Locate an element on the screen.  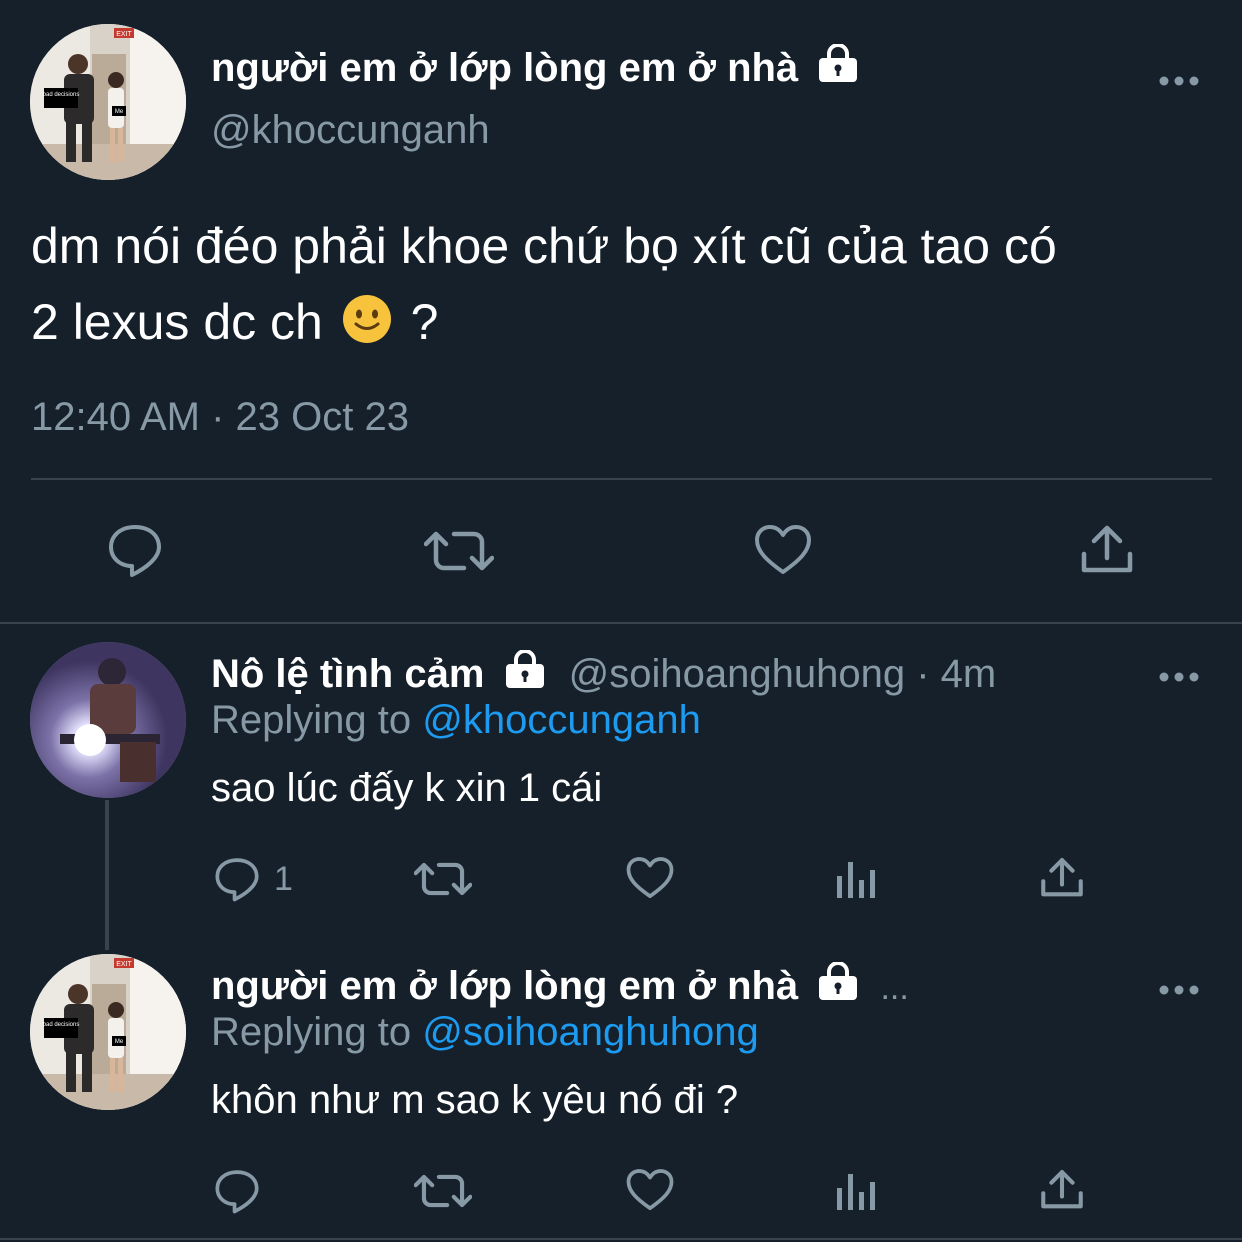
reply1-replying-handle: @khoccunganh is located at coordinates (561, 720).